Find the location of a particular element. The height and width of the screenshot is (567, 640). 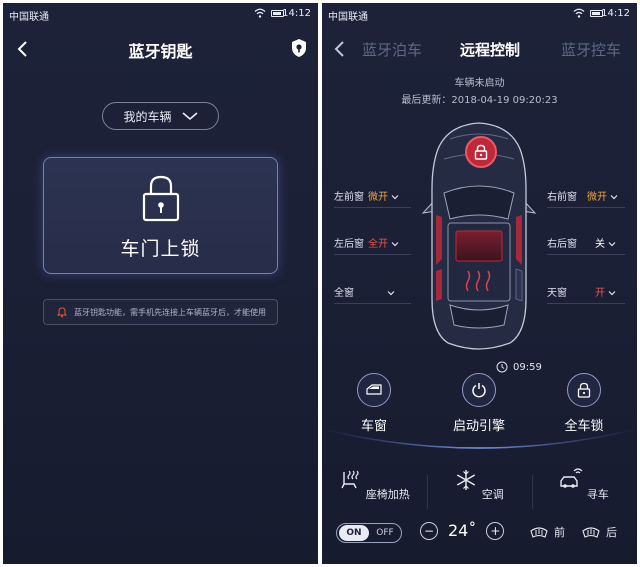

window-value: 关 is located at coordinates (600, 244).